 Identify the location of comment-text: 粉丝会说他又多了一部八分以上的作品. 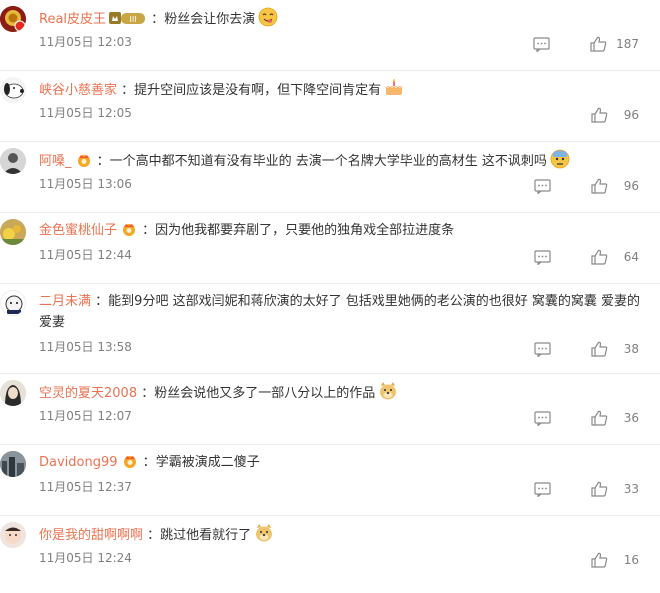
(265, 393).